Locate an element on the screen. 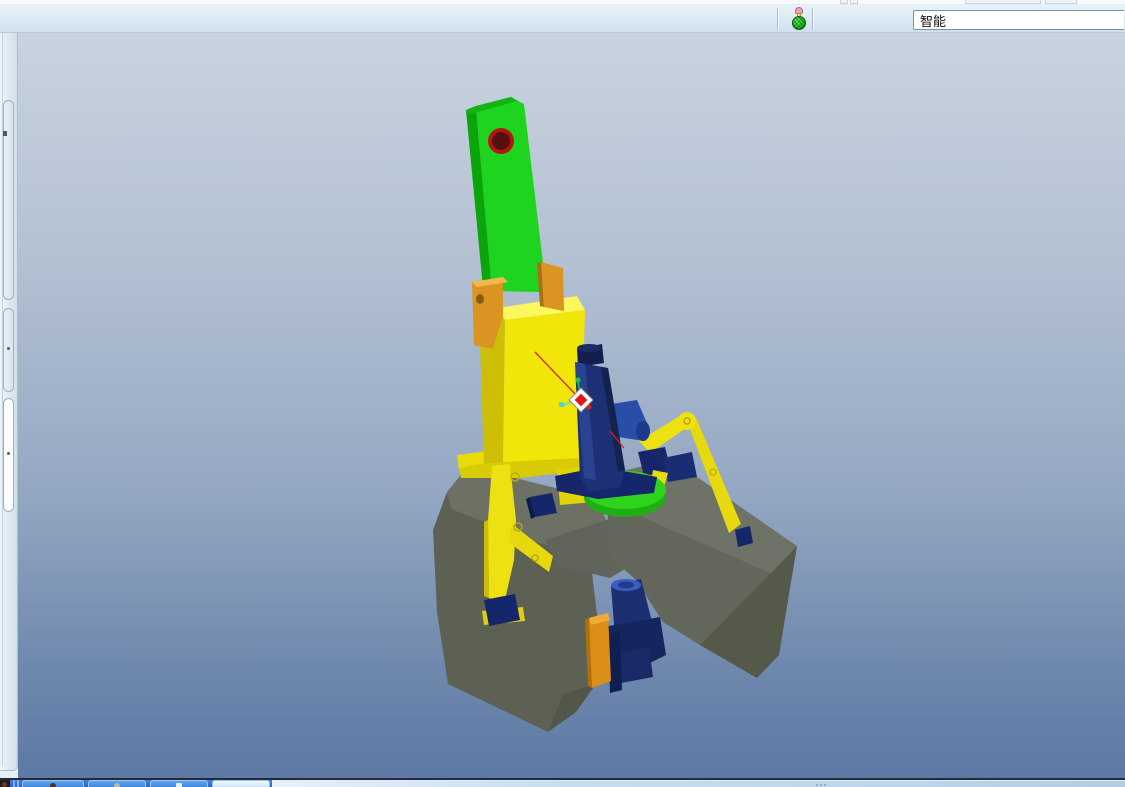 The width and height of the screenshot is (1125, 787). windows-taskbar is located at coordinates (562, 783).